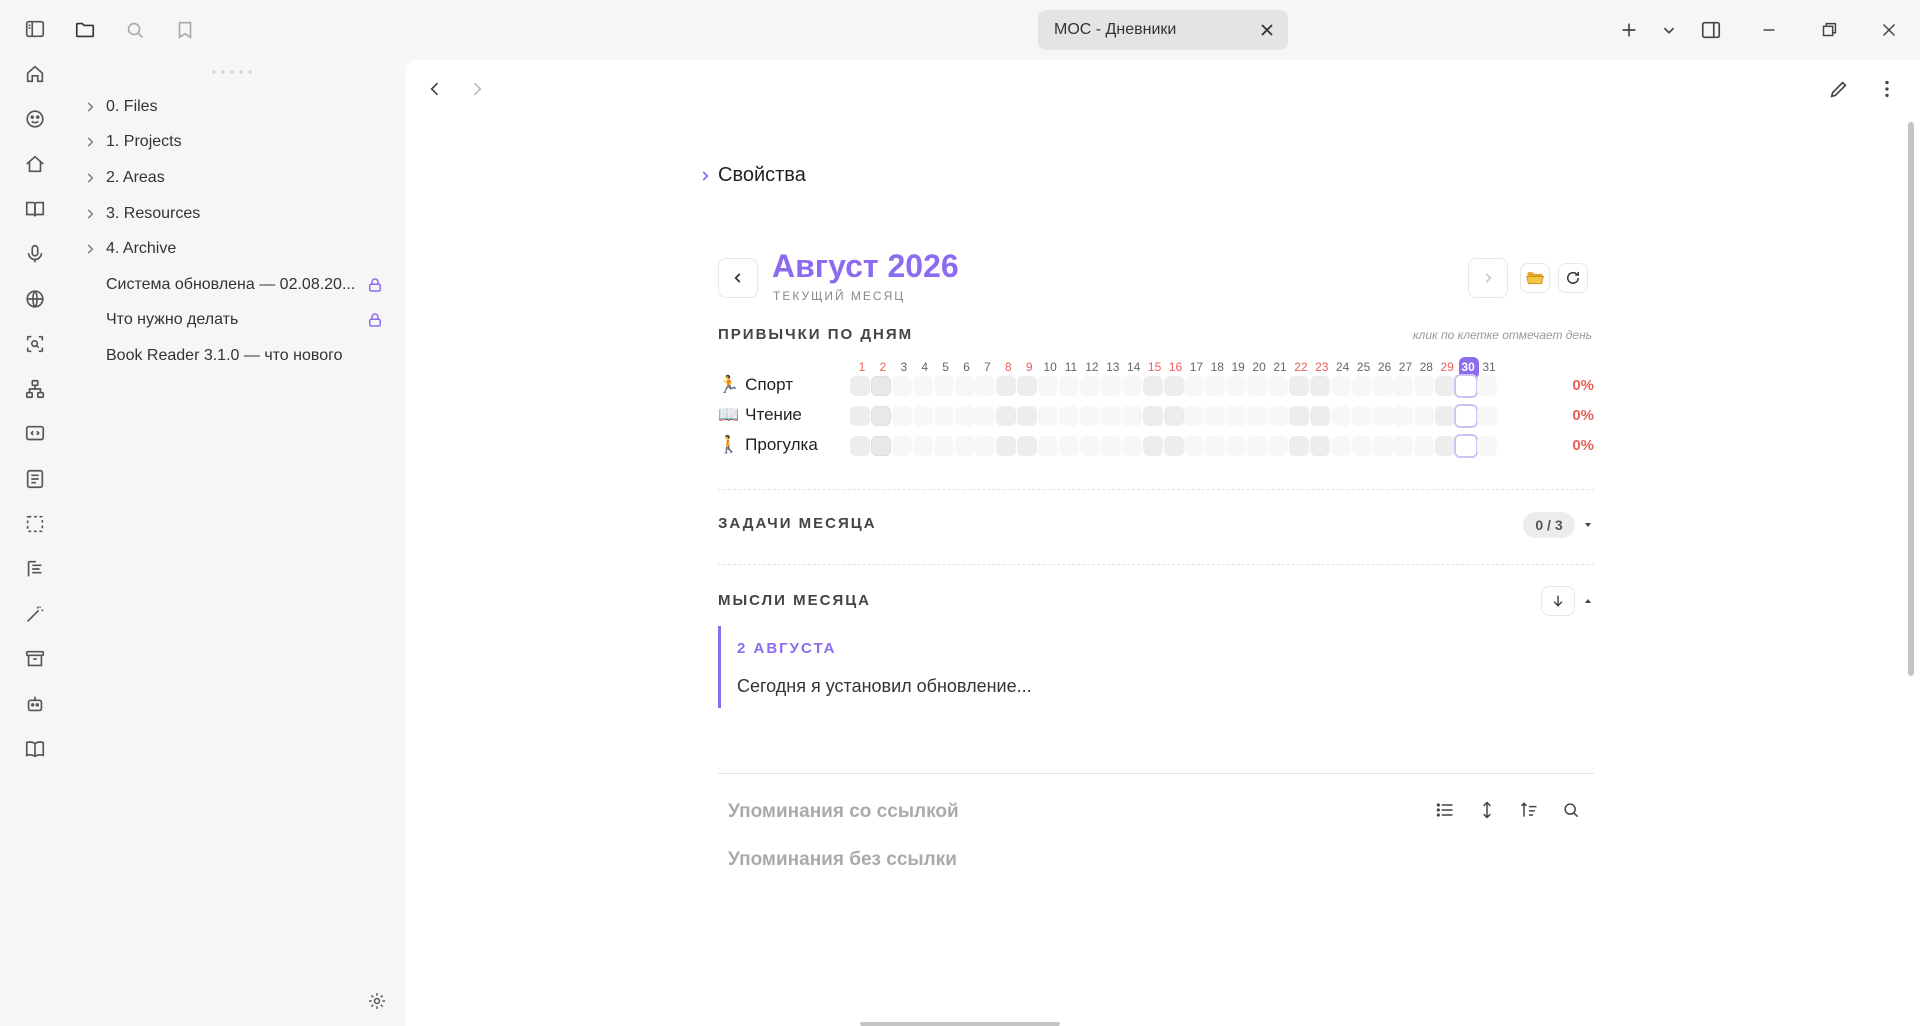 This screenshot has height=1026, width=1920. I want to click on next-month-button, so click(1488, 278).